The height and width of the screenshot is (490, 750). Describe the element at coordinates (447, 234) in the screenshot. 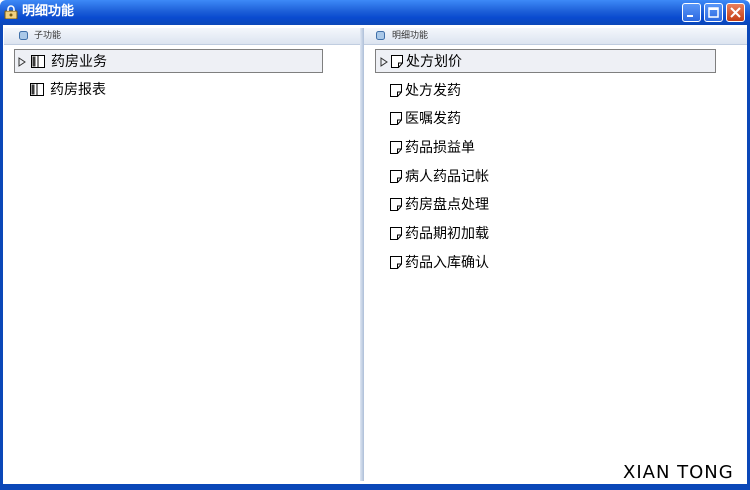

I see `detail-item-label: 药品期初加载` at that location.